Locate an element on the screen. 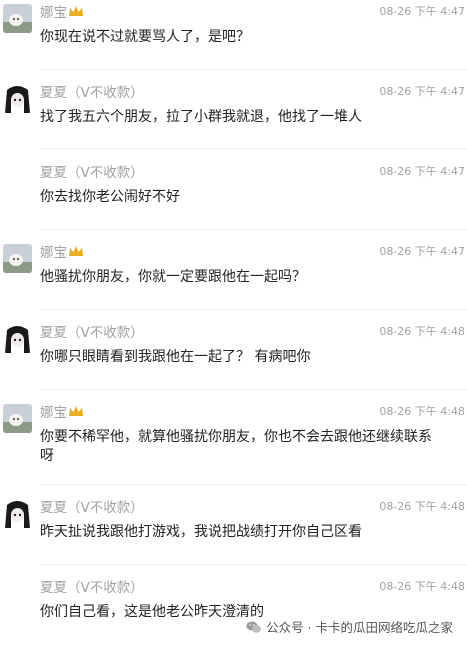 This screenshot has height=645, width=467. message-text: 你现在说不过就要骂人了，是吧？ is located at coordinates (145, 37).